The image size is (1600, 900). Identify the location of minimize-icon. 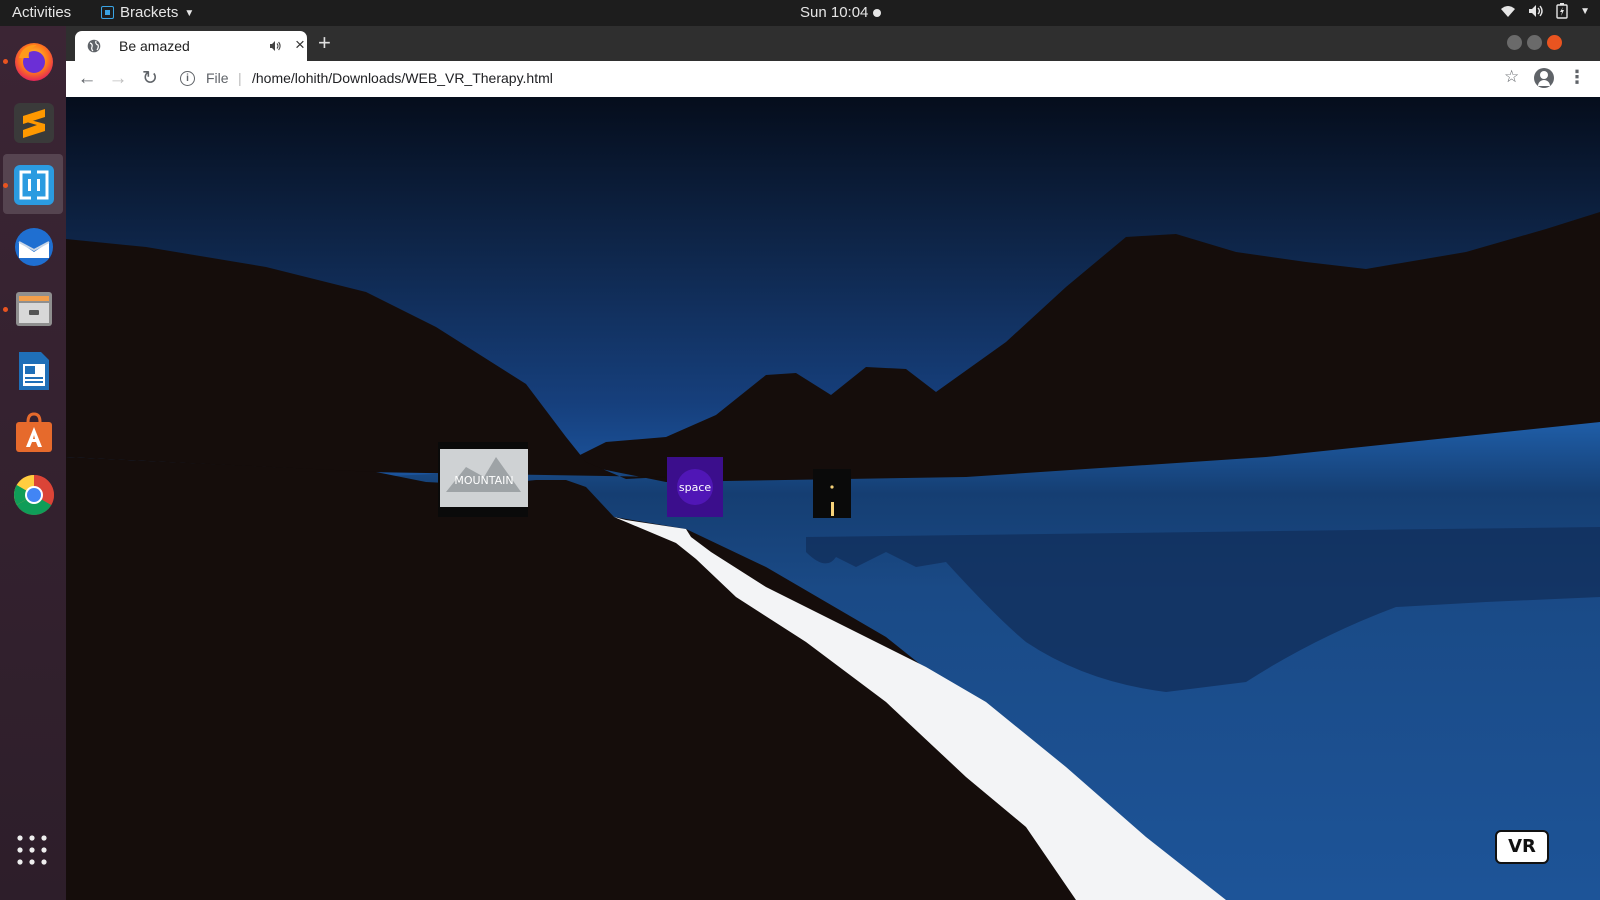
(1514, 42).